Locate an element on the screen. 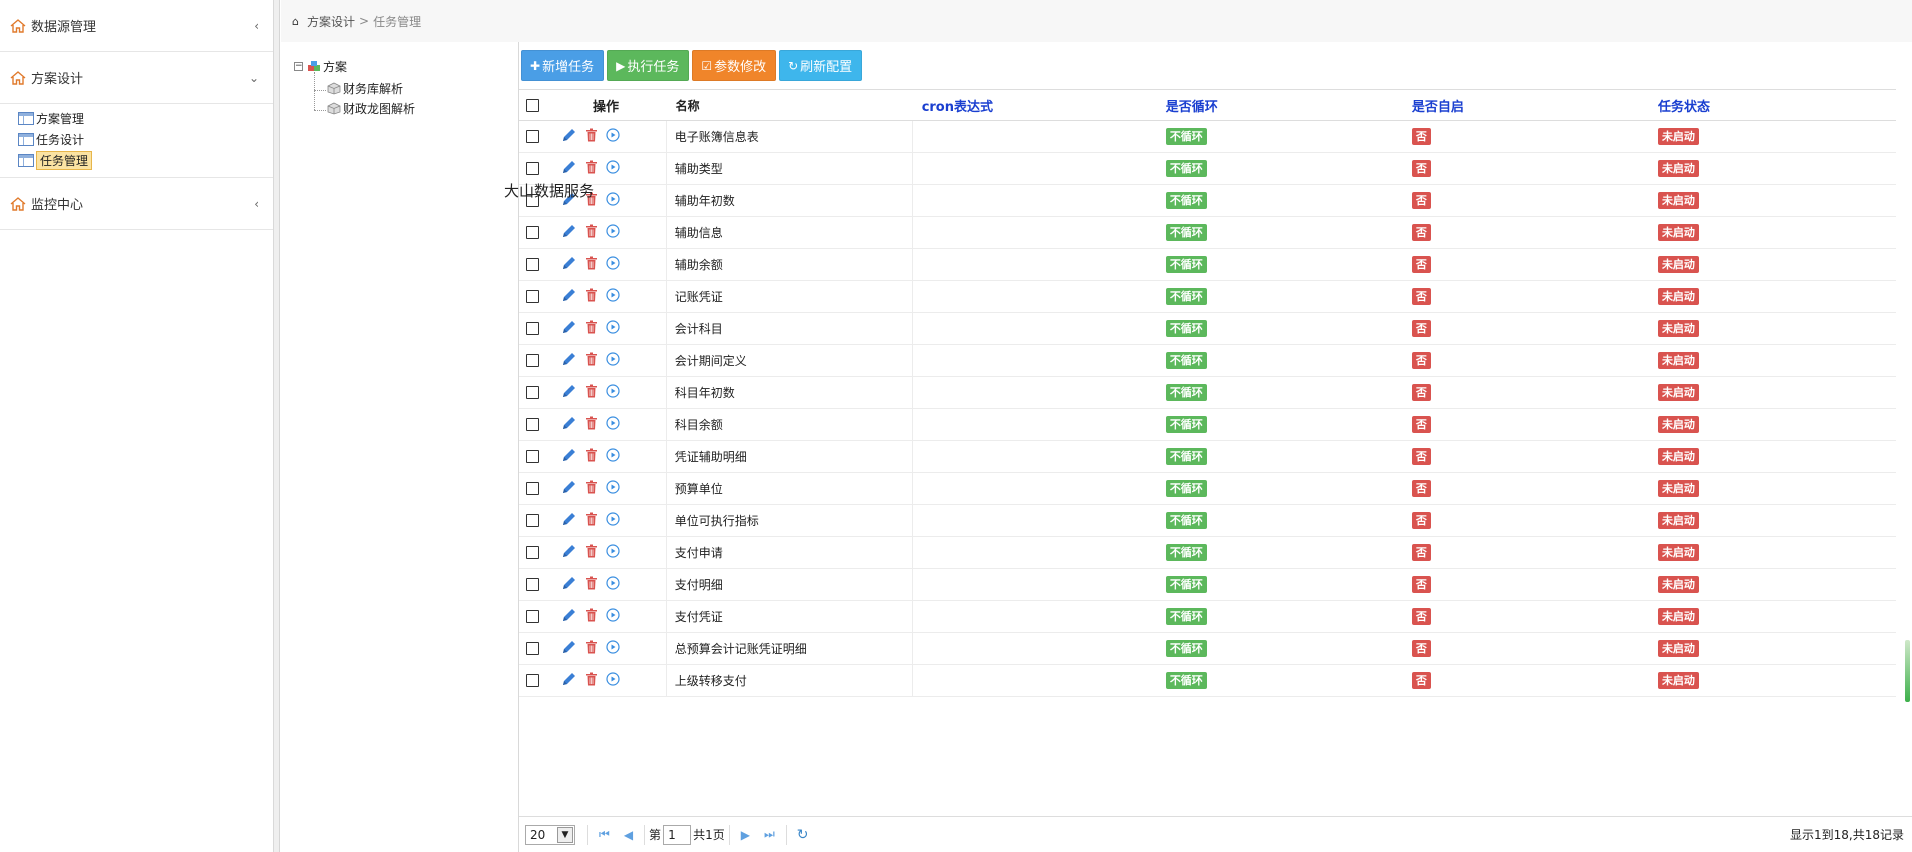 The width and height of the screenshot is (1912, 852). select-all-checkbox is located at coordinates (533, 105).